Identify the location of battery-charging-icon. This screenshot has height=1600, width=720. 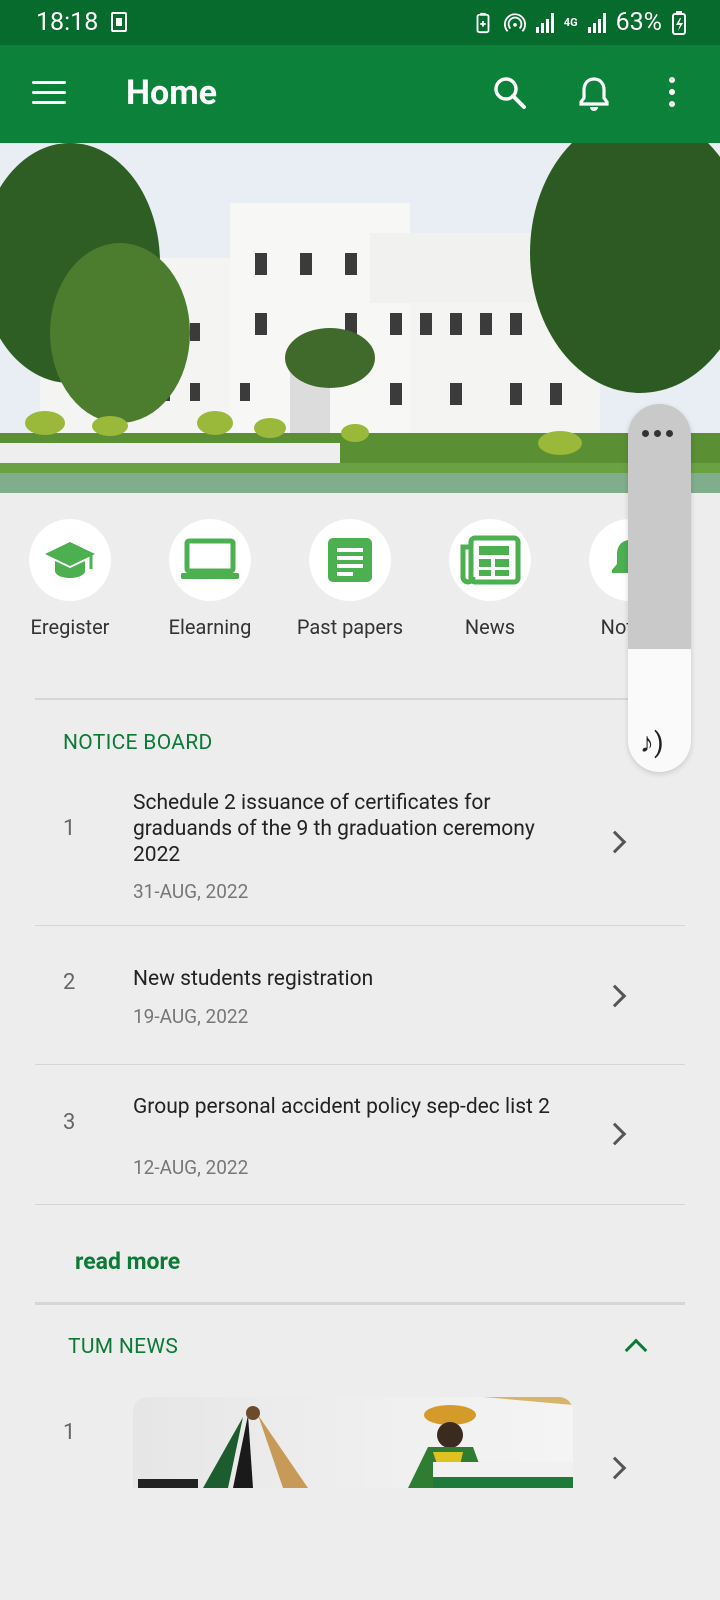
(679, 22).